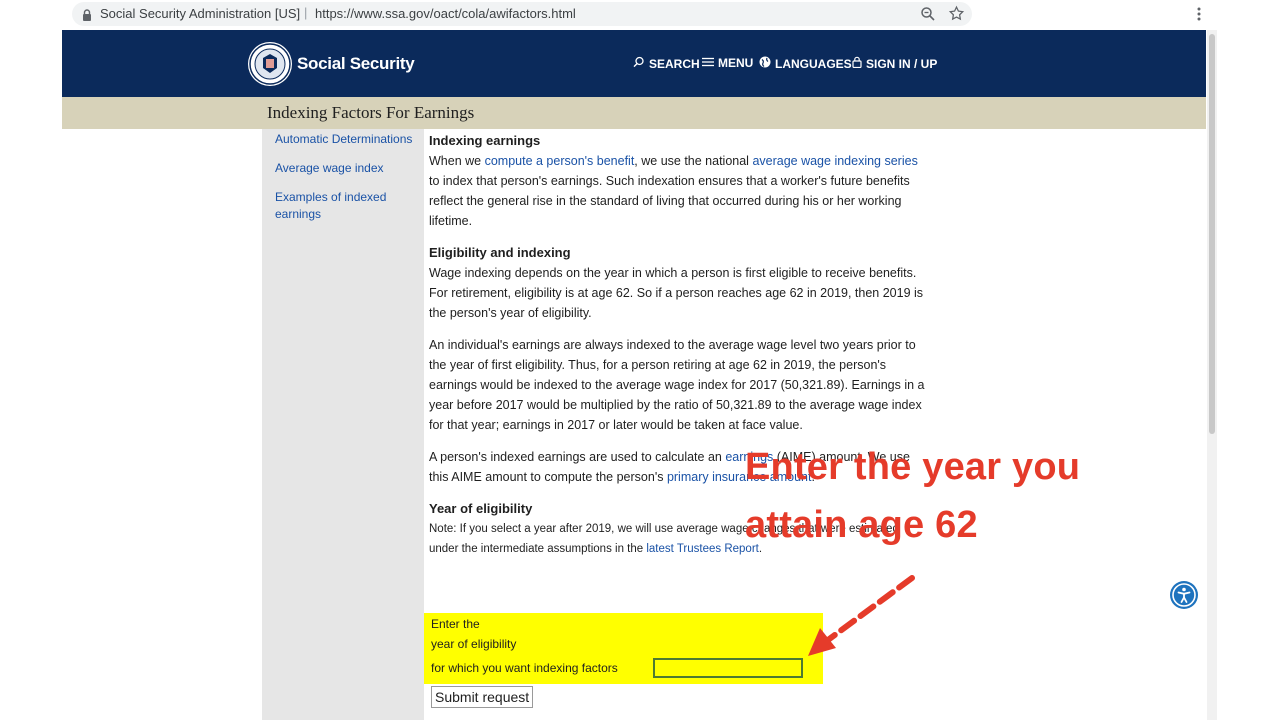 This screenshot has height=720, width=1280. What do you see at coordinates (349, 168) in the screenshot?
I see `sidebar-item-average-wage-index: Average wage index` at bounding box center [349, 168].